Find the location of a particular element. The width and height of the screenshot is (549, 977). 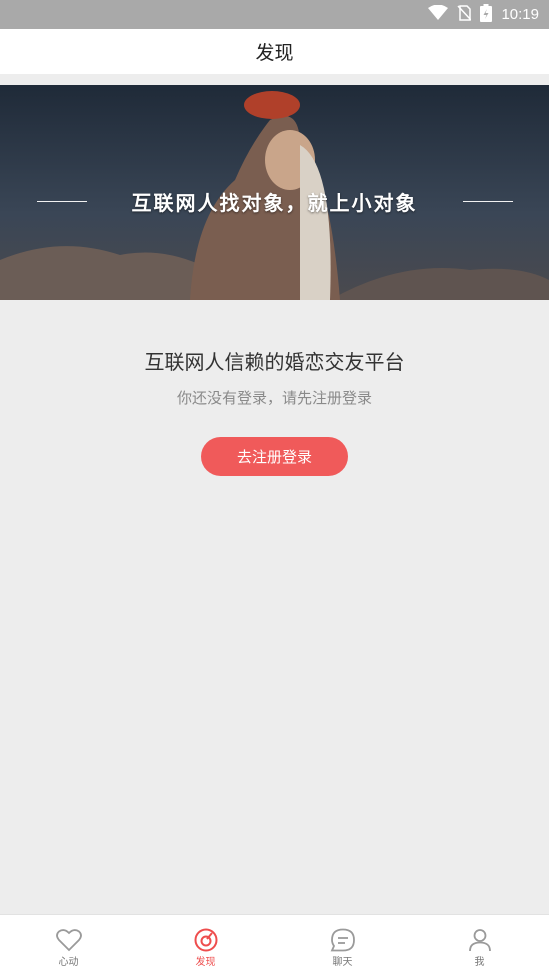

tab-me: 我 is located at coordinates (479, 946).